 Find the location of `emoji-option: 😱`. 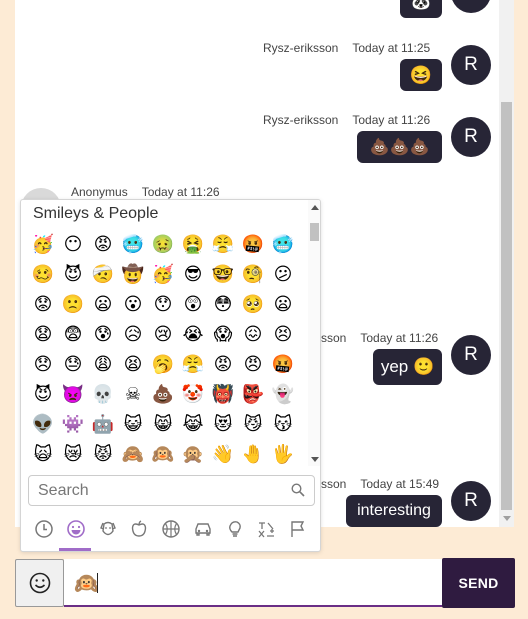

emoji-option: 😱 is located at coordinates (223, 335).